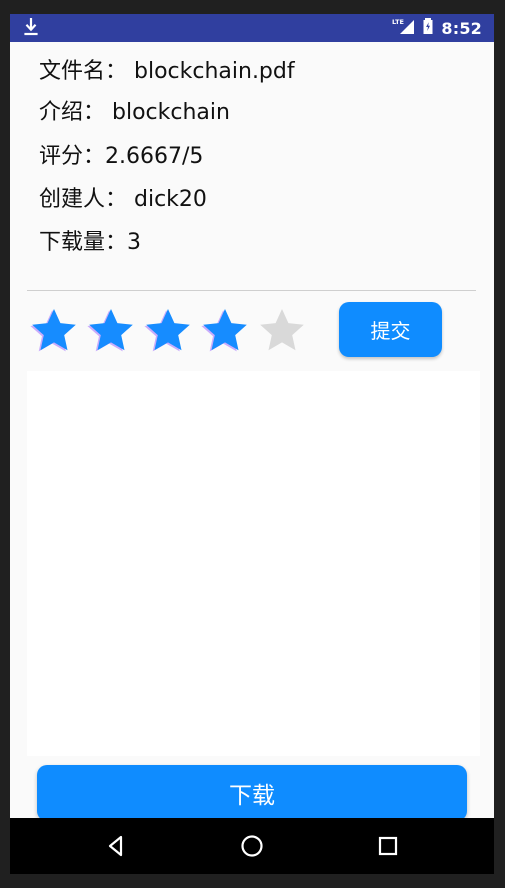 This screenshot has height=888, width=505. I want to click on details-divider, so click(251, 290).